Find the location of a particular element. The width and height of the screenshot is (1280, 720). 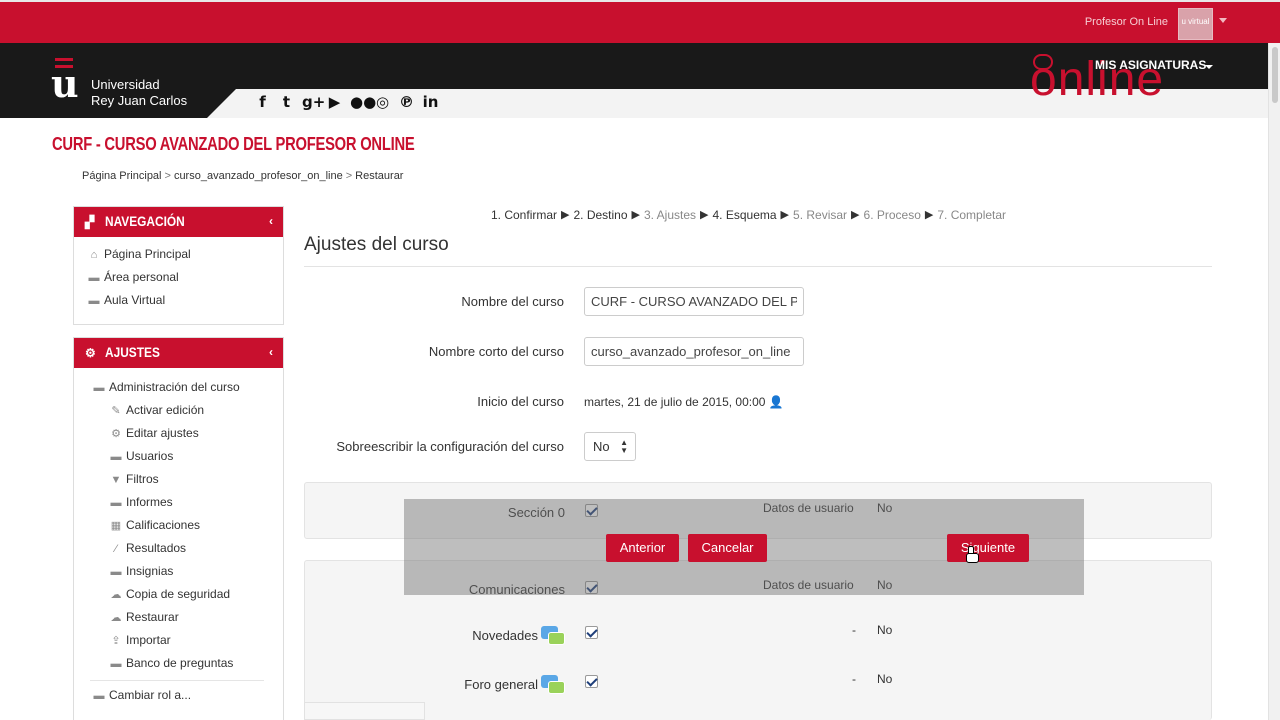

sidebar-item-personal: ▬ Área personal is located at coordinates (132, 277).